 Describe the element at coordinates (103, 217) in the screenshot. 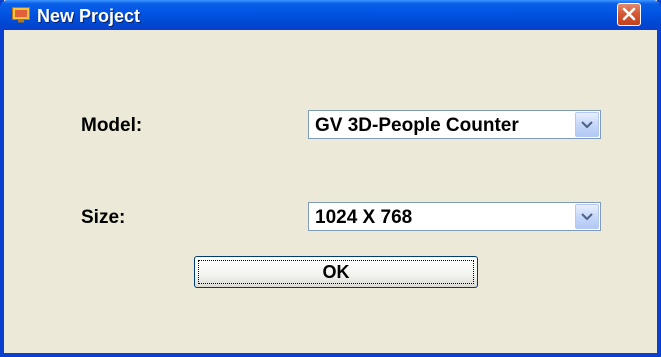

I see `size-label: Size:` at that location.